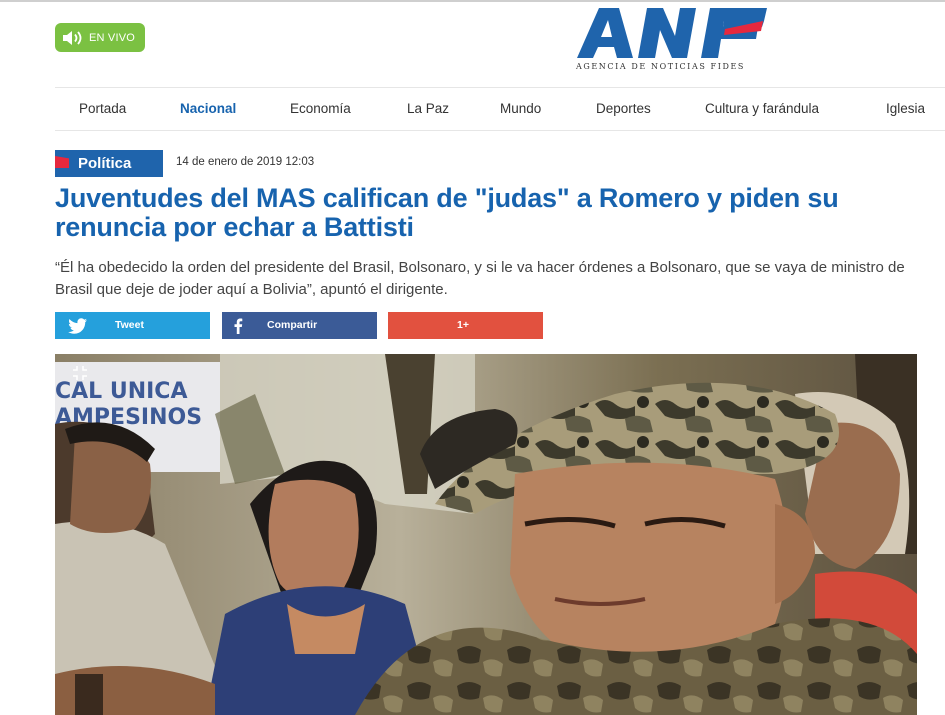 The width and height of the screenshot is (945, 715). I want to click on category-badge: Política, so click(109, 163).